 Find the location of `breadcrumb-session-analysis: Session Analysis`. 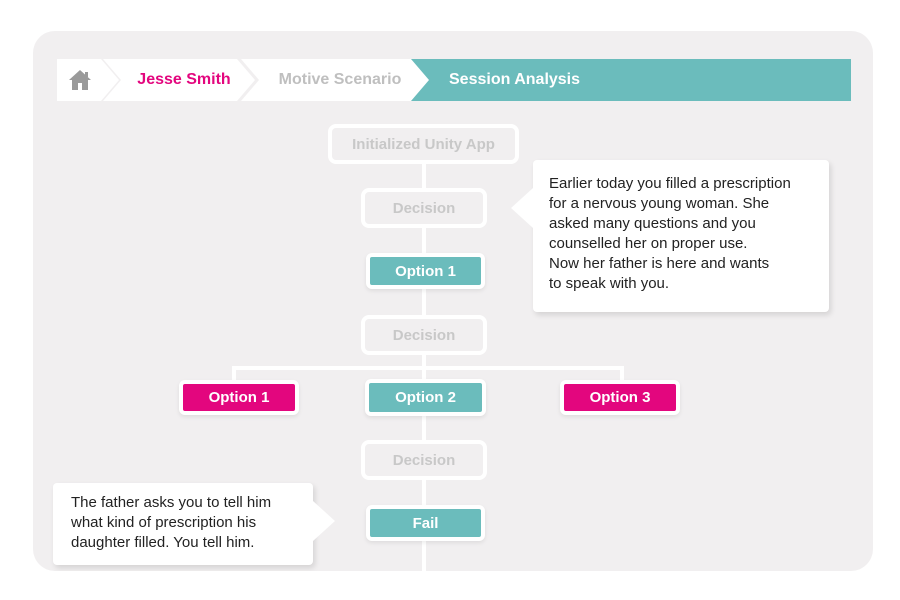

breadcrumb-session-analysis: Session Analysis is located at coordinates (630, 80).